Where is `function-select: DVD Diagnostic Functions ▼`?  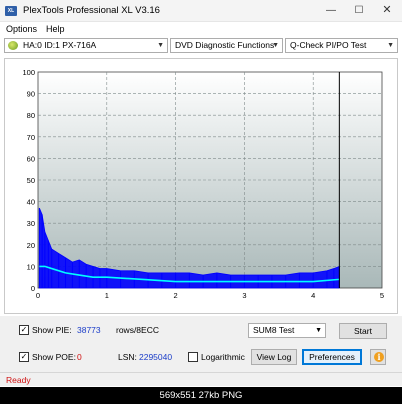 function-select: DVD Diagnostic Functions ▼ is located at coordinates (226, 45).